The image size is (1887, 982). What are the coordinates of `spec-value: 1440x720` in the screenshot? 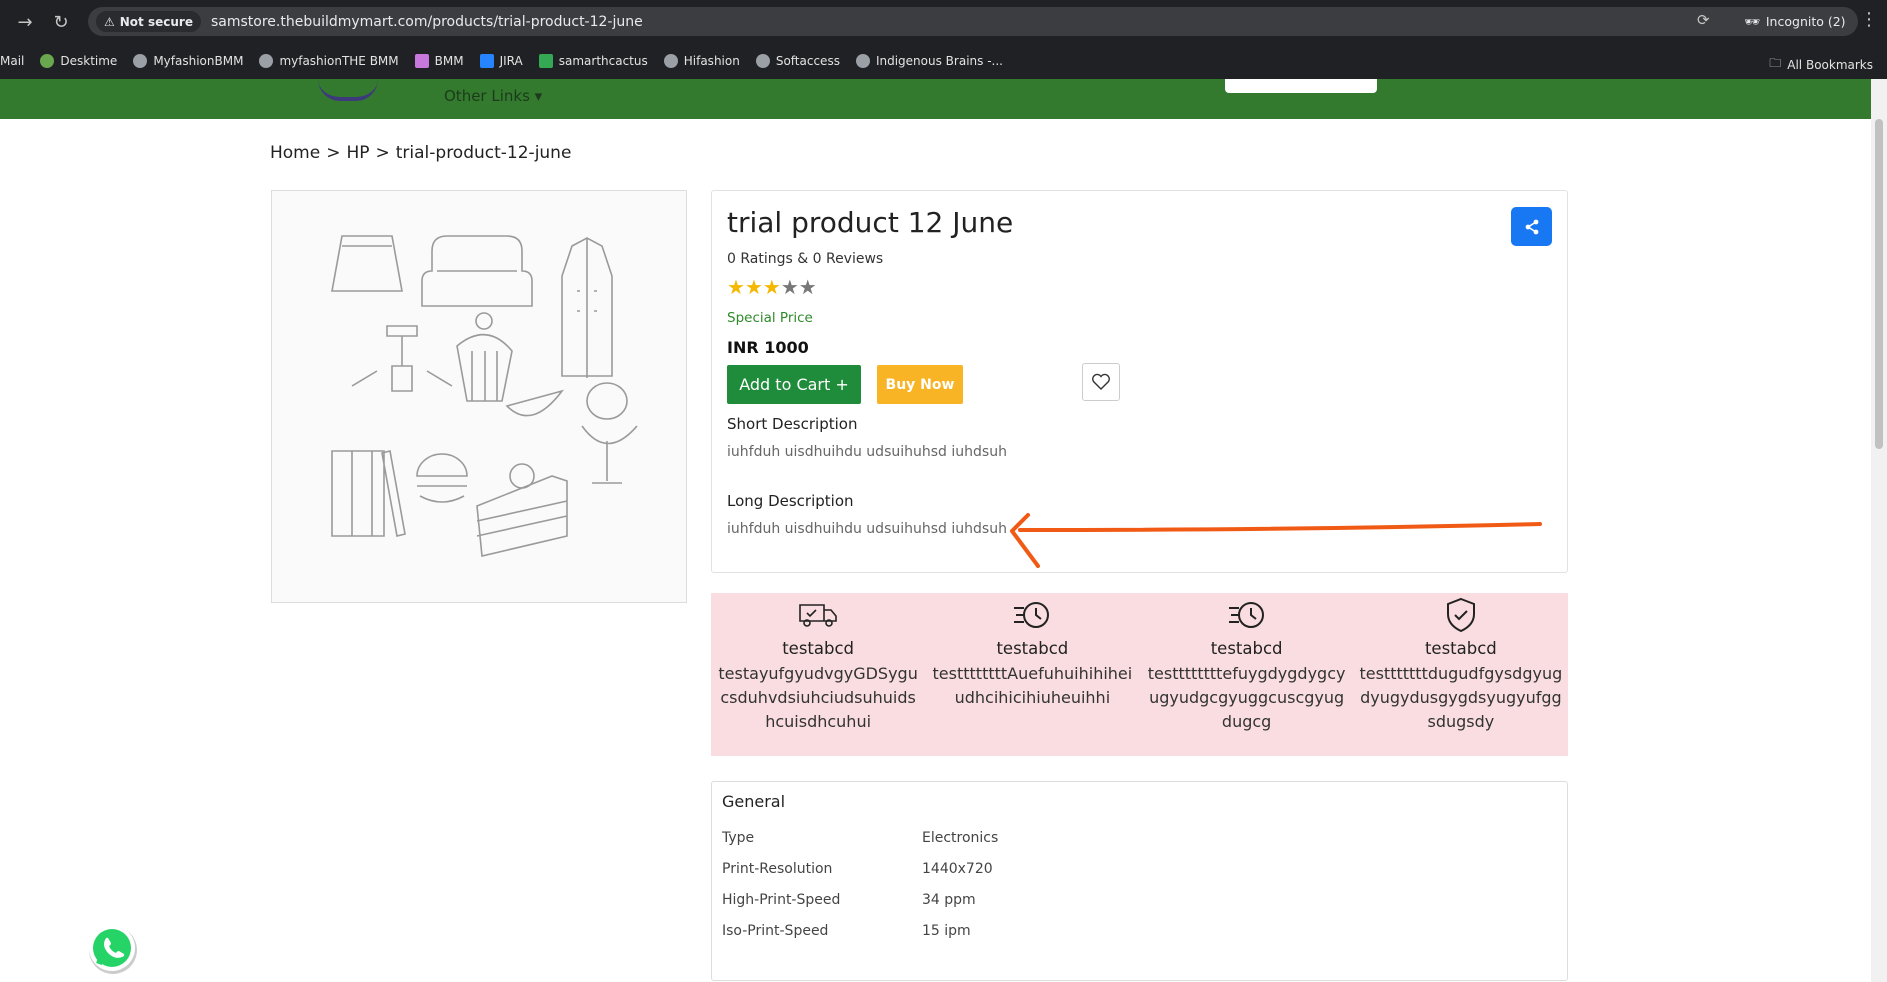 It's located at (957, 869).